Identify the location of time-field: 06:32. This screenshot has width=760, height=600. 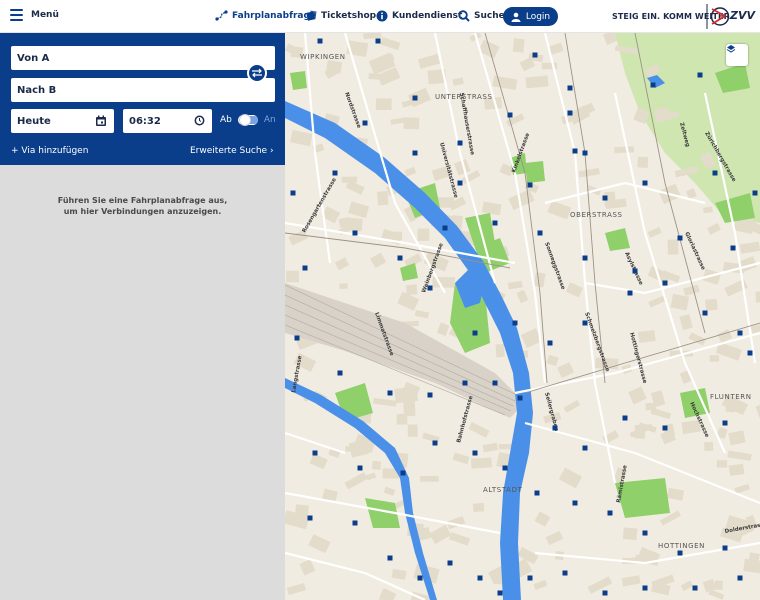
(167, 121).